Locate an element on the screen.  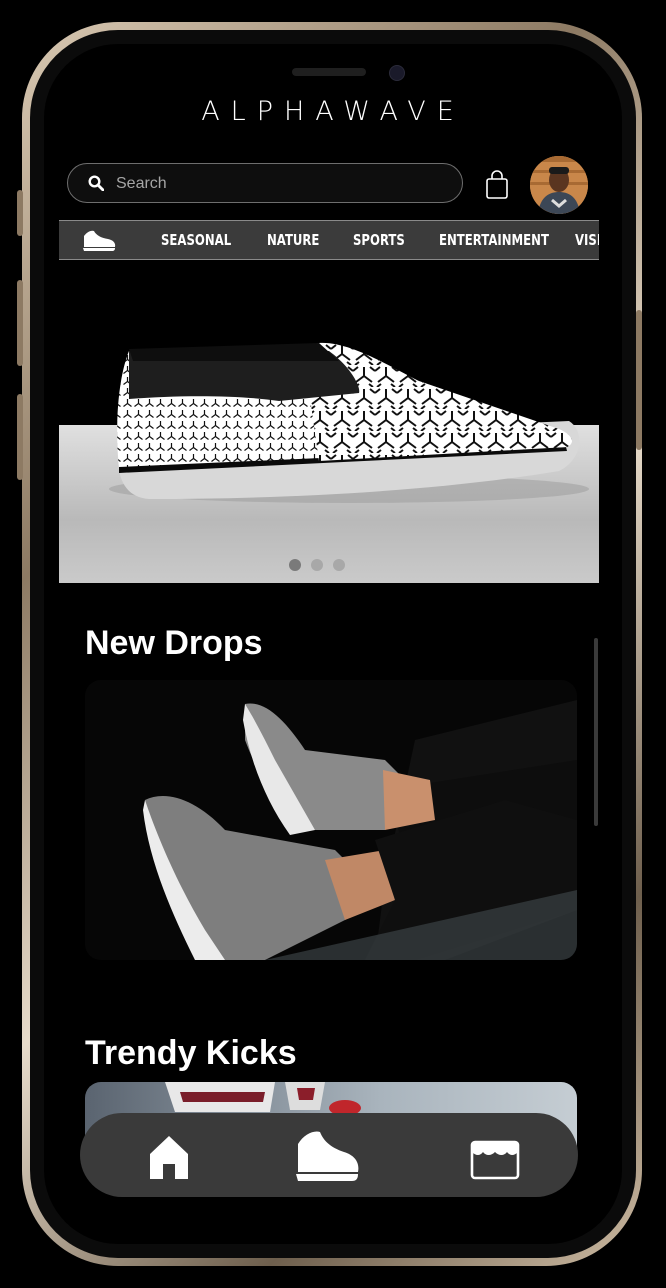
nav-item-entertainment: ENTERTAINMENT is located at coordinates (494, 240).